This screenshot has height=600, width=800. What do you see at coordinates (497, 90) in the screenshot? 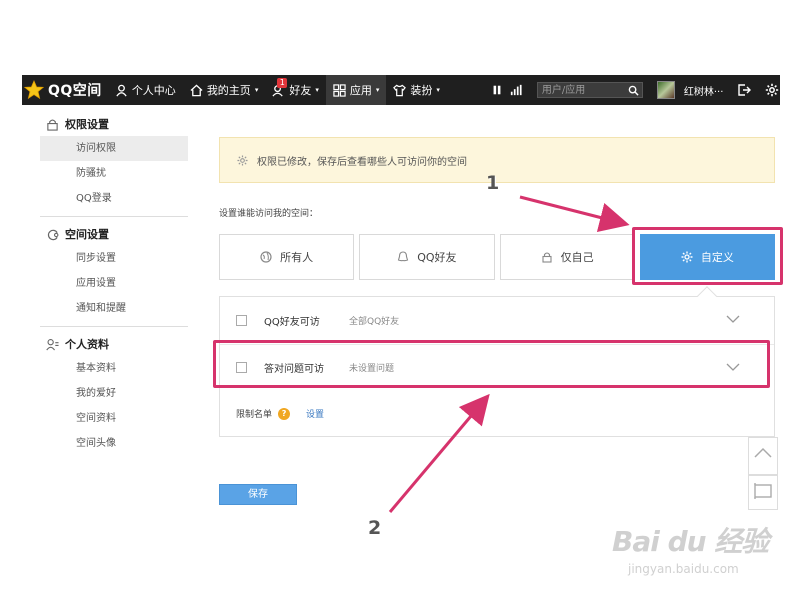
I see `pause-icon` at bounding box center [497, 90].